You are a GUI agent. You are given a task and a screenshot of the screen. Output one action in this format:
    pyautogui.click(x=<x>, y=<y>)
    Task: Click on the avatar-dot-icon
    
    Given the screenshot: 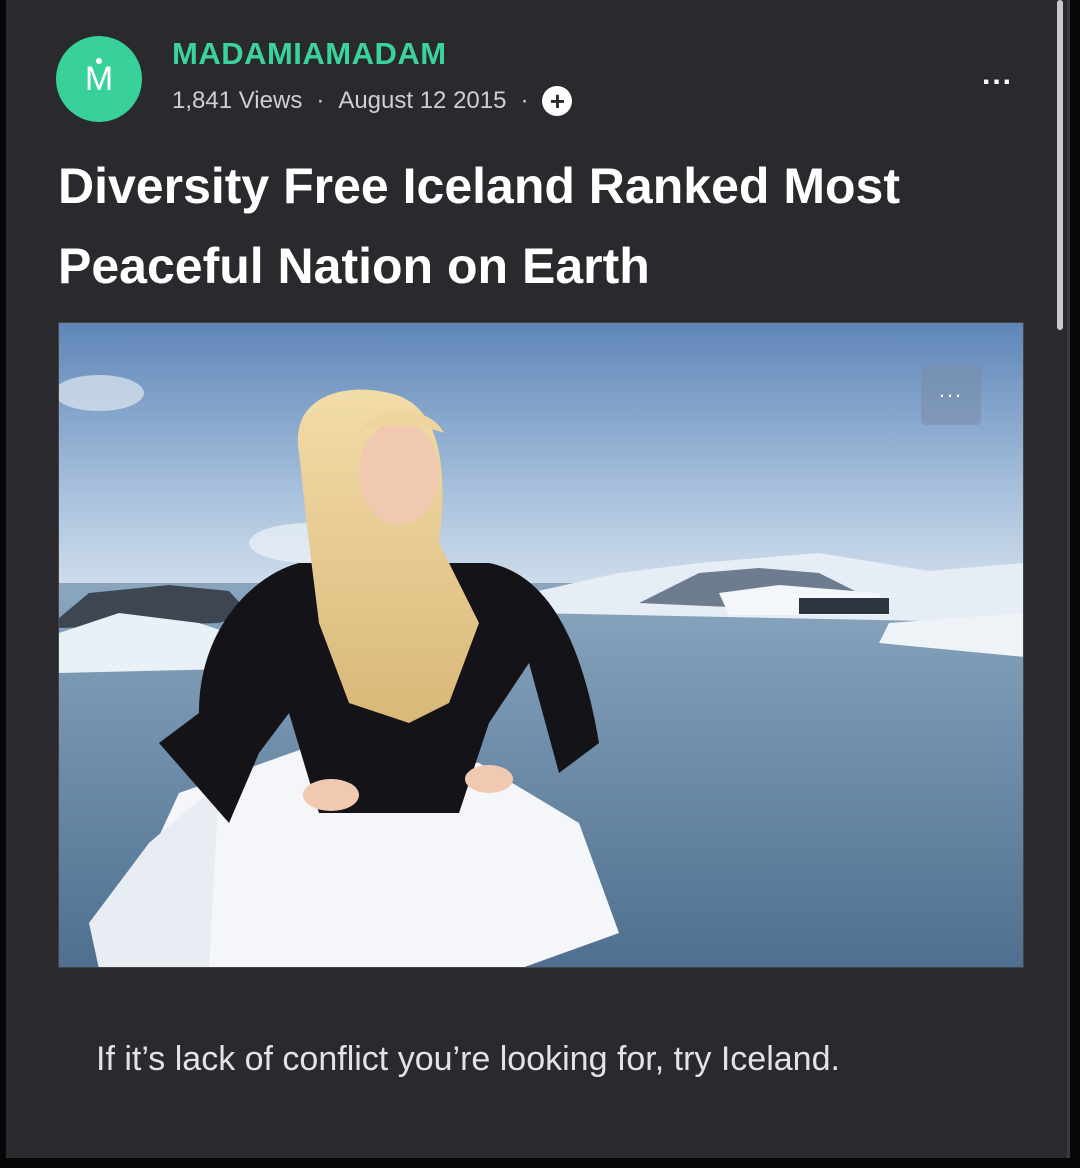 What is the action you would take?
    pyautogui.click(x=99, y=61)
    